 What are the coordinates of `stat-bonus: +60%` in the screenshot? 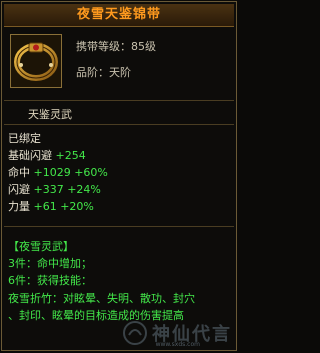 It's located at (91, 172).